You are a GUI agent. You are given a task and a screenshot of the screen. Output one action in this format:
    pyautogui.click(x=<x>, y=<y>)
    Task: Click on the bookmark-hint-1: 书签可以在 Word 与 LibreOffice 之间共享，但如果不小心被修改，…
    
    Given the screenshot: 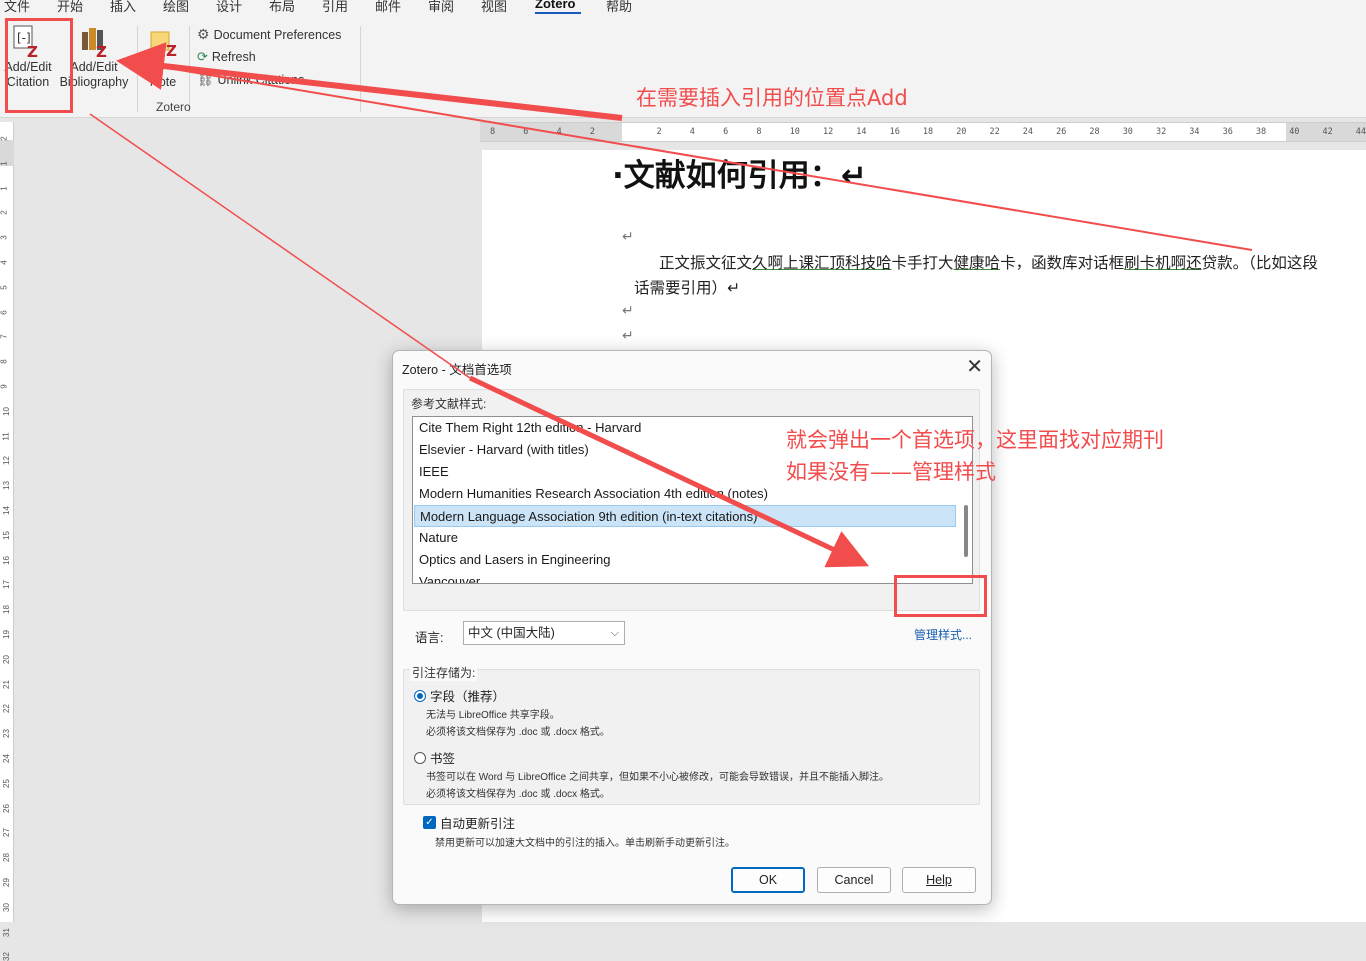 What is the action you would take?
    pyautogui.click(x=657, y=777)
    